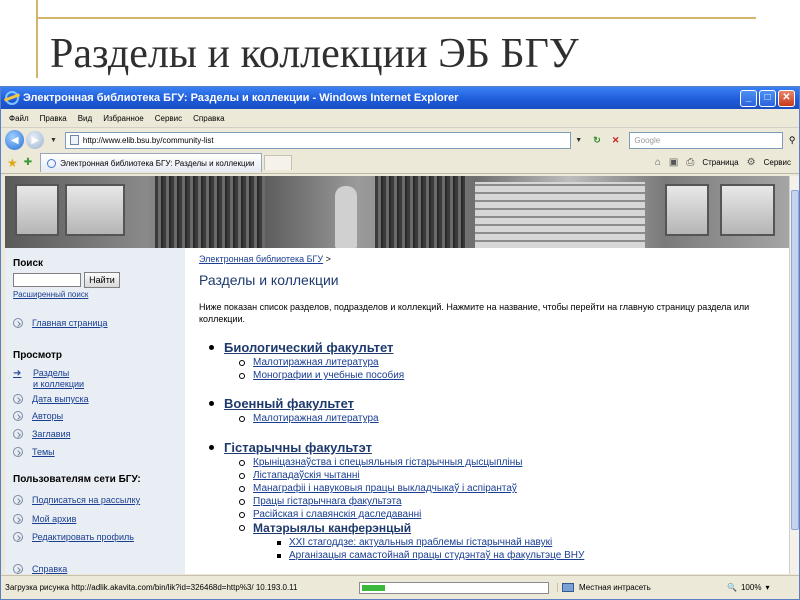  What do you see at coordinates (35, 140) in the screenshot?
I see `forward-icon: ▶` at bounding box center [35, 140].